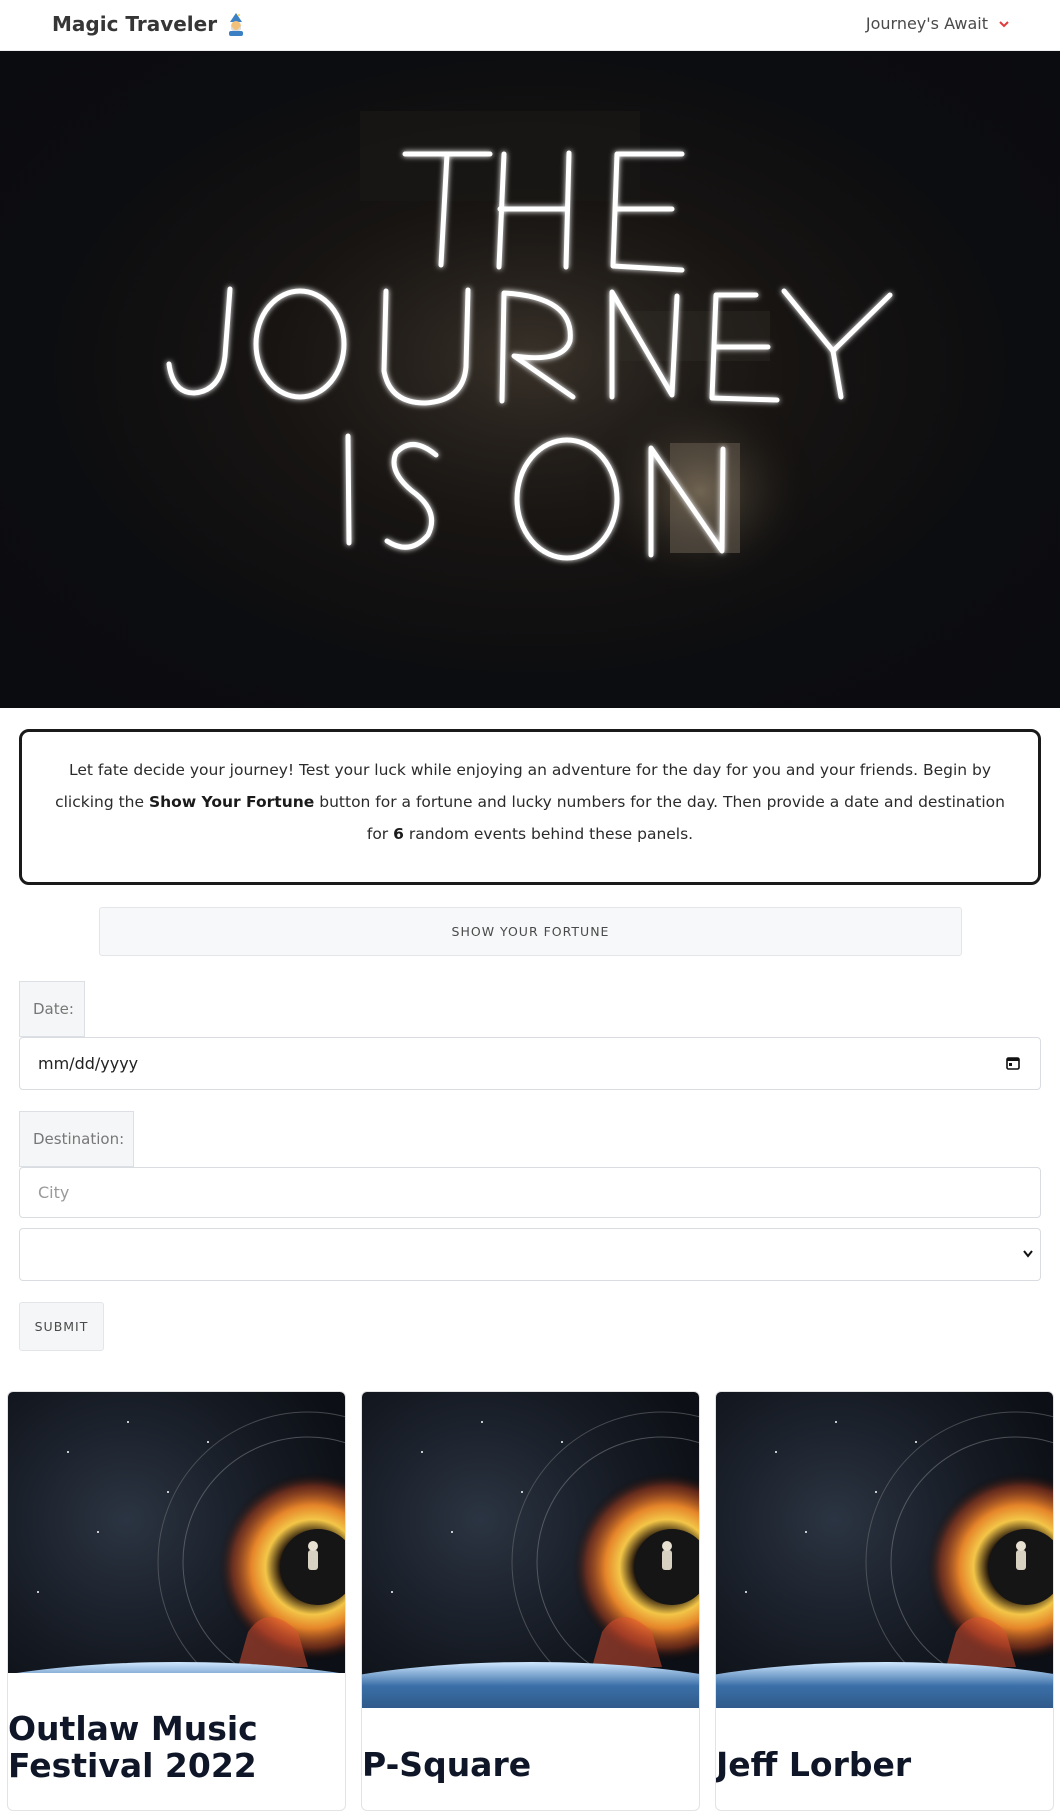  What do you see at coordinates (551, 834) in the screenshot?
I see `intro-text-3: random events behind these panels.` at bounding box center [551, 834].